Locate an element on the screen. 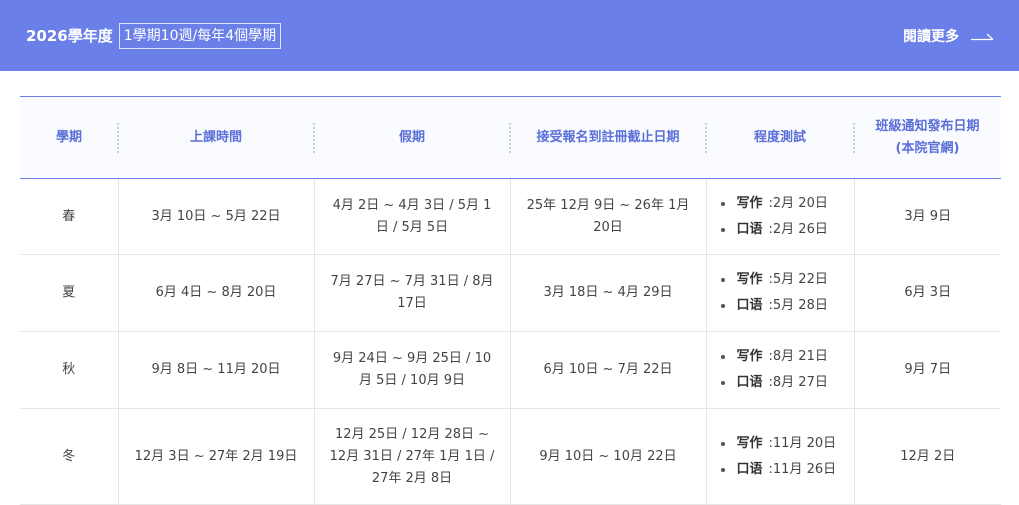  col-header-holidays: 假期 is located at coordinates (411, 137).